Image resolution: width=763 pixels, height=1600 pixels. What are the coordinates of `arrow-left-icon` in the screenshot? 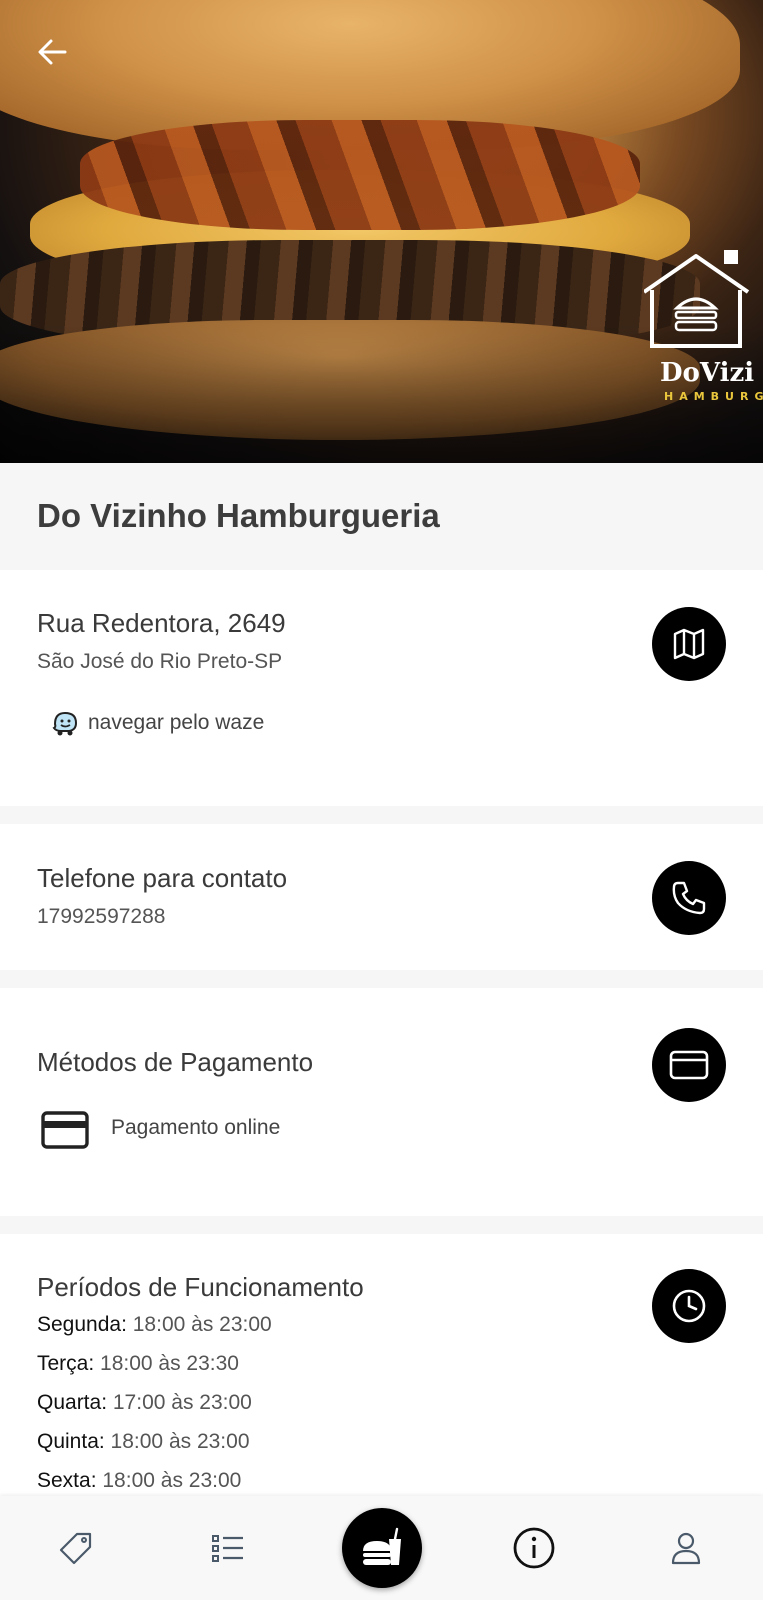 It's located at (52, 52).